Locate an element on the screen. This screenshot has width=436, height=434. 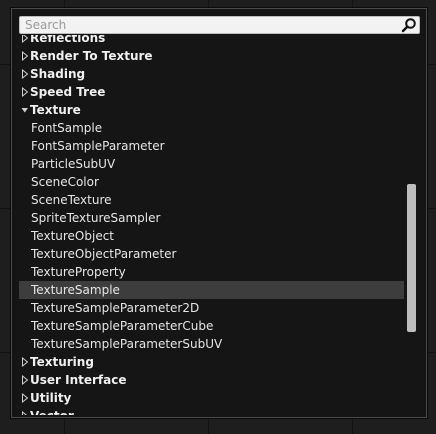
category-row: Texturing is located at coordinates (211, 362).